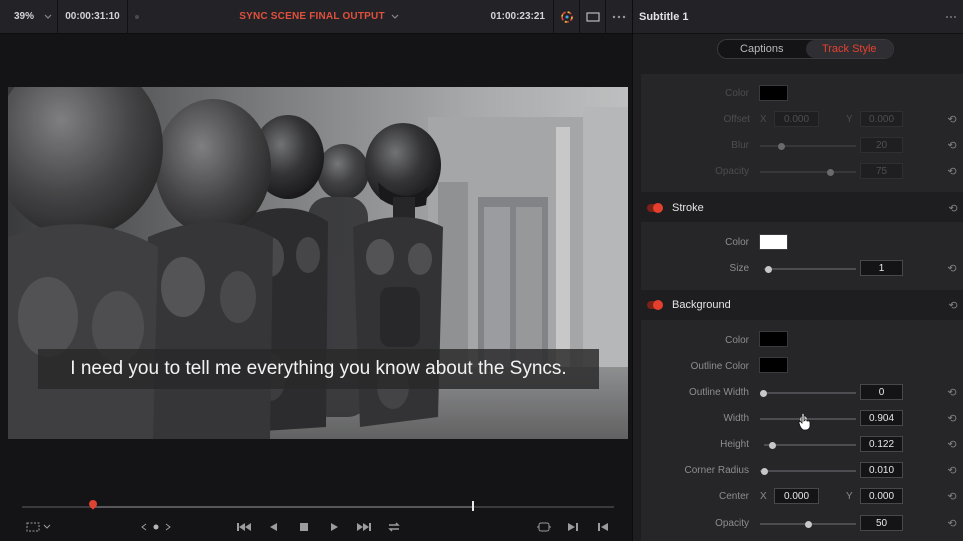  Describe the element at coordinates (544, 527) in the screenshot. I see `match-frame-icon` at that location.